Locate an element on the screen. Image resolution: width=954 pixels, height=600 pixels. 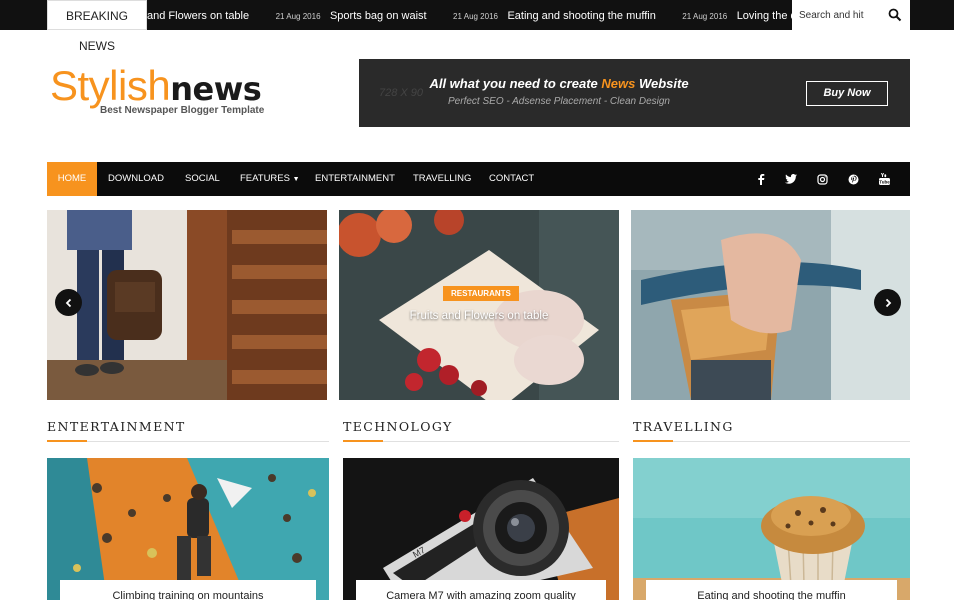
logo-text-news: news is located at coordinates (216, 89).